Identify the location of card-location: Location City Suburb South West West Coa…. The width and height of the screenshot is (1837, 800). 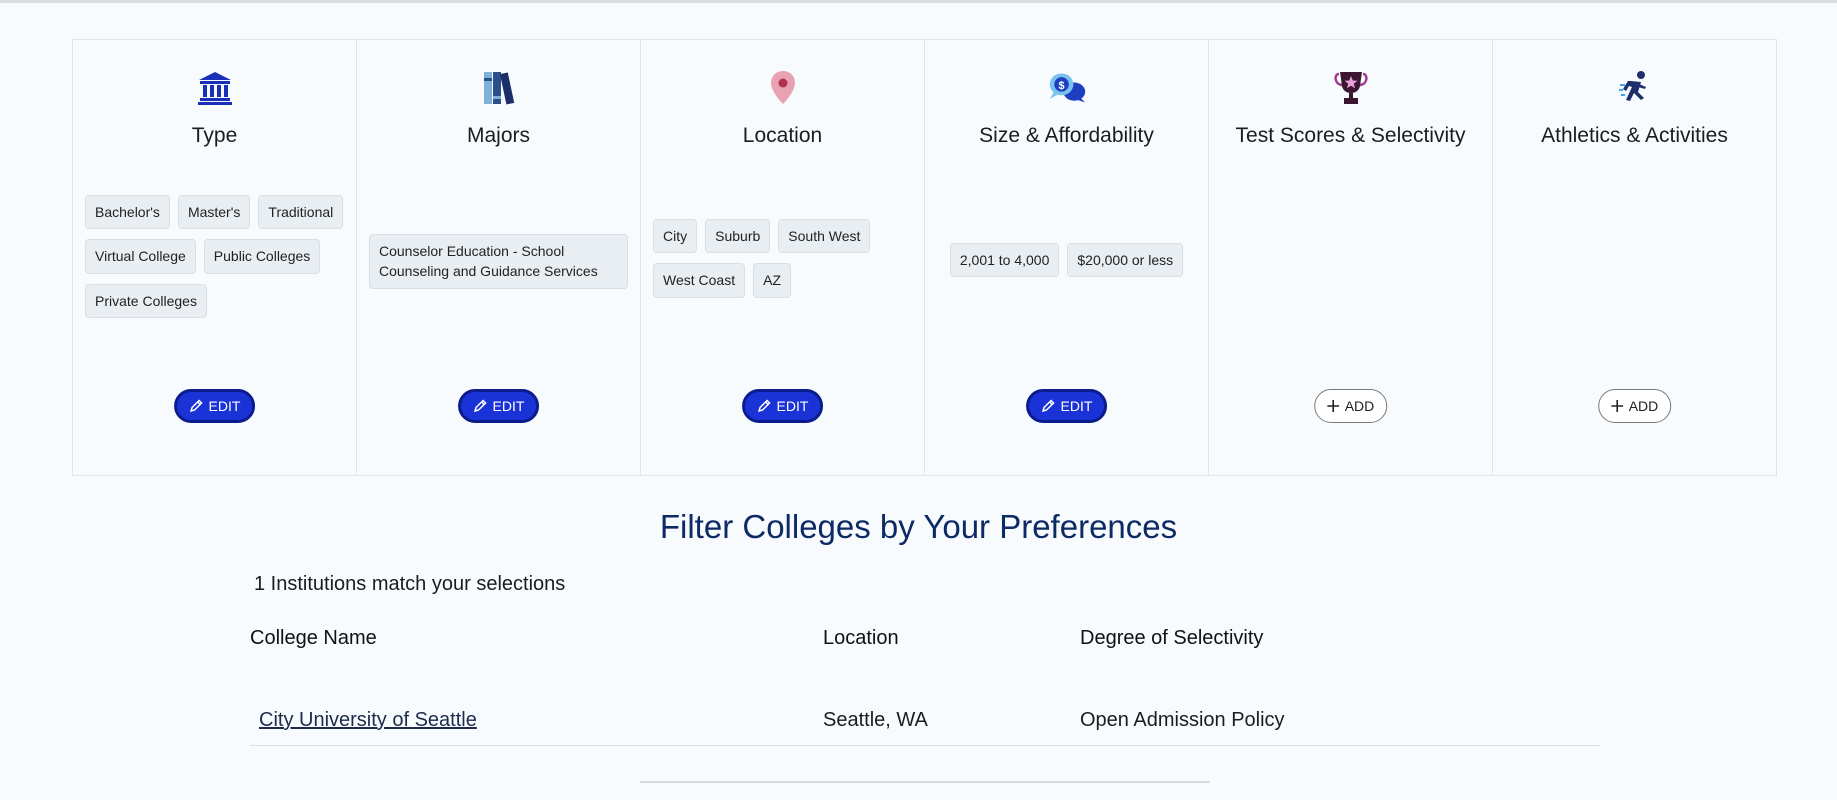
(783, 257).